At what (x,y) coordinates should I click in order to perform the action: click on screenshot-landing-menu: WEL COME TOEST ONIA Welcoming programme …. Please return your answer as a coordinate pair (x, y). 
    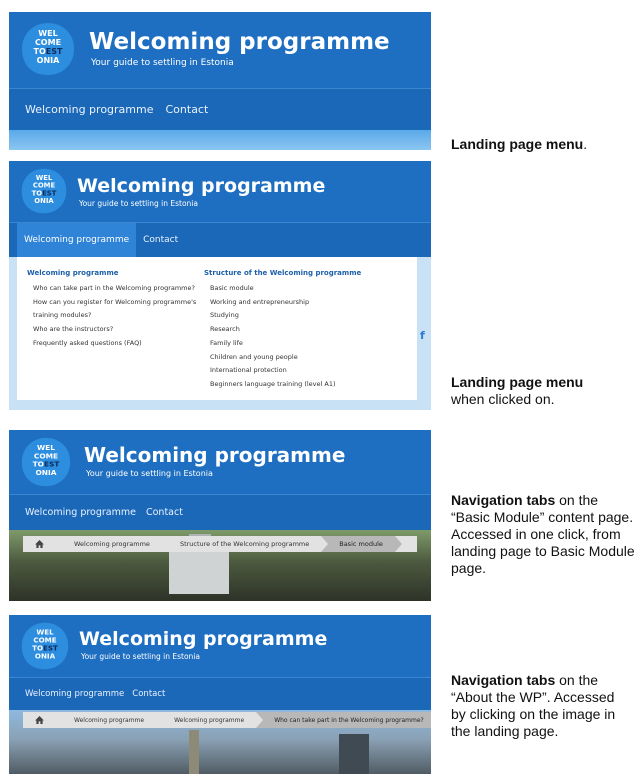
    Looking at the image, I should click on (220, 81).